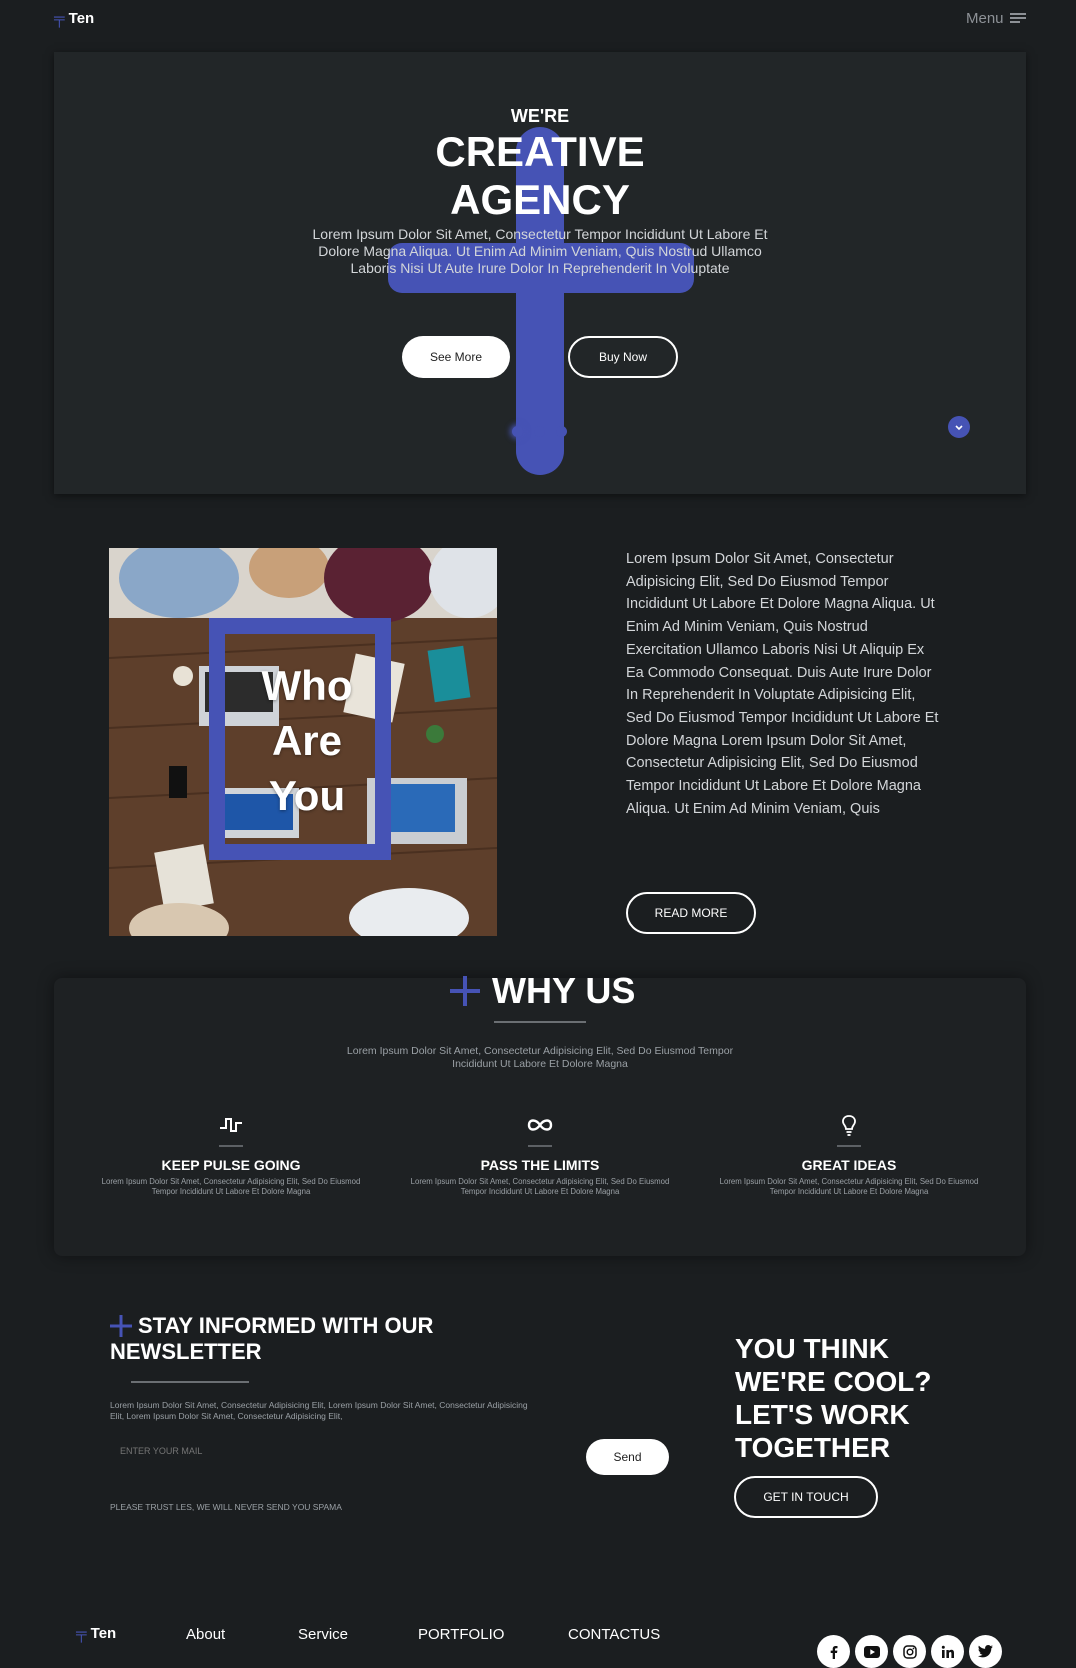  I want to click on instagram-icon, so click(909, 1651).